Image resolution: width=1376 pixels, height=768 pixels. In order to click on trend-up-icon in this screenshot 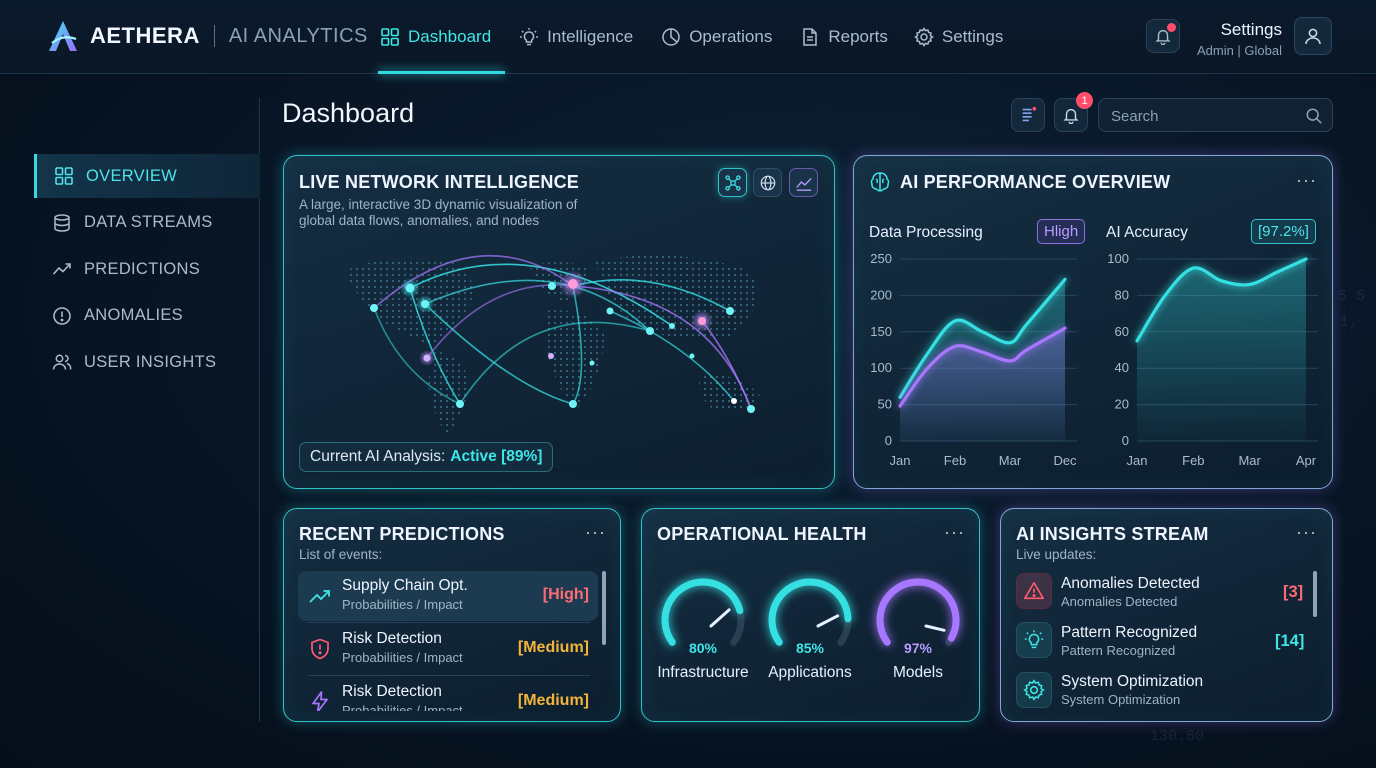, I will do `click(319, 596)`.